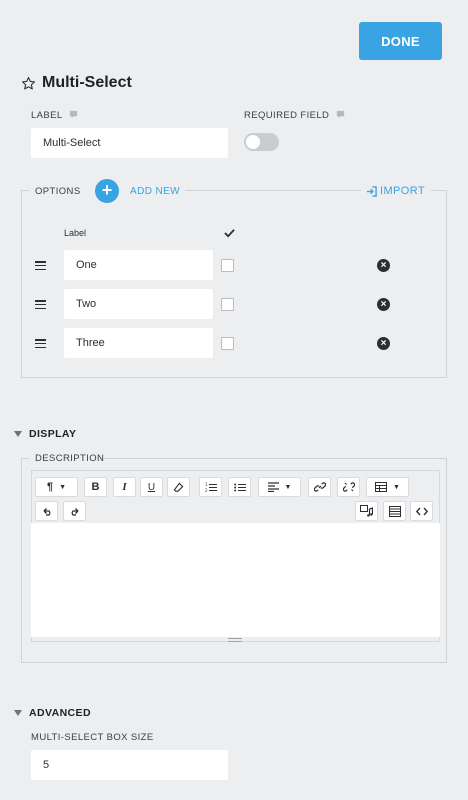 The width and height of the screenshot is (468, 800). I want to click on eraser-icon, so click(178, 487).